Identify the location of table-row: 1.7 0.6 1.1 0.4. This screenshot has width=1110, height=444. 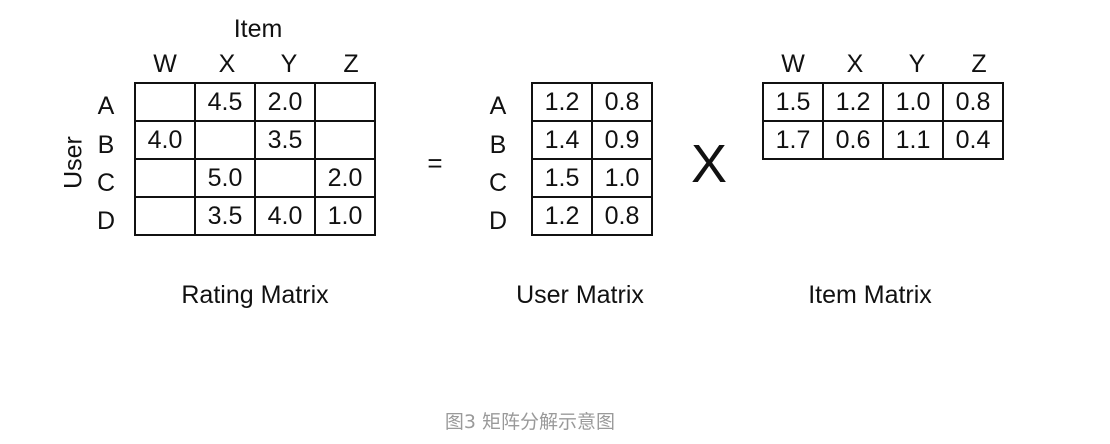
(883, 140).